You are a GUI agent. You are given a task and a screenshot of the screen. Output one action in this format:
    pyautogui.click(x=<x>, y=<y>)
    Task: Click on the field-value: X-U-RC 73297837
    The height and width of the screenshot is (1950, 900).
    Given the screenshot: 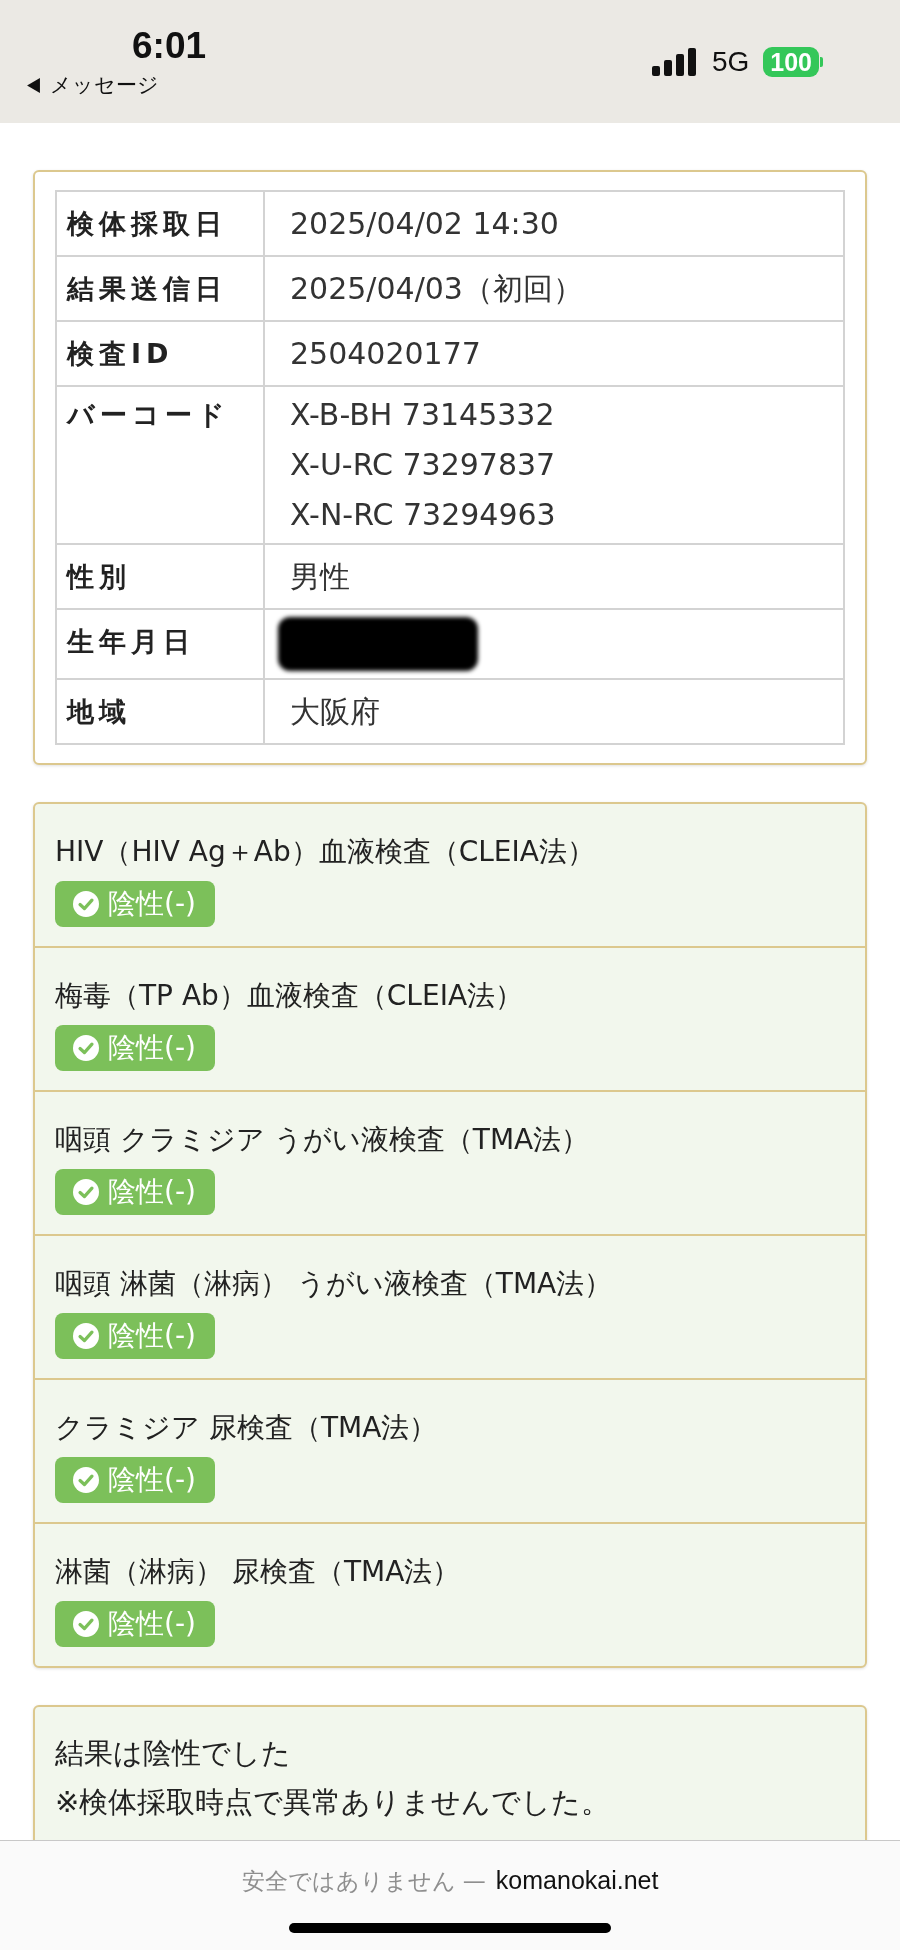 What is the action you would take?
    pyautogui.click(x=423, y=465)
    